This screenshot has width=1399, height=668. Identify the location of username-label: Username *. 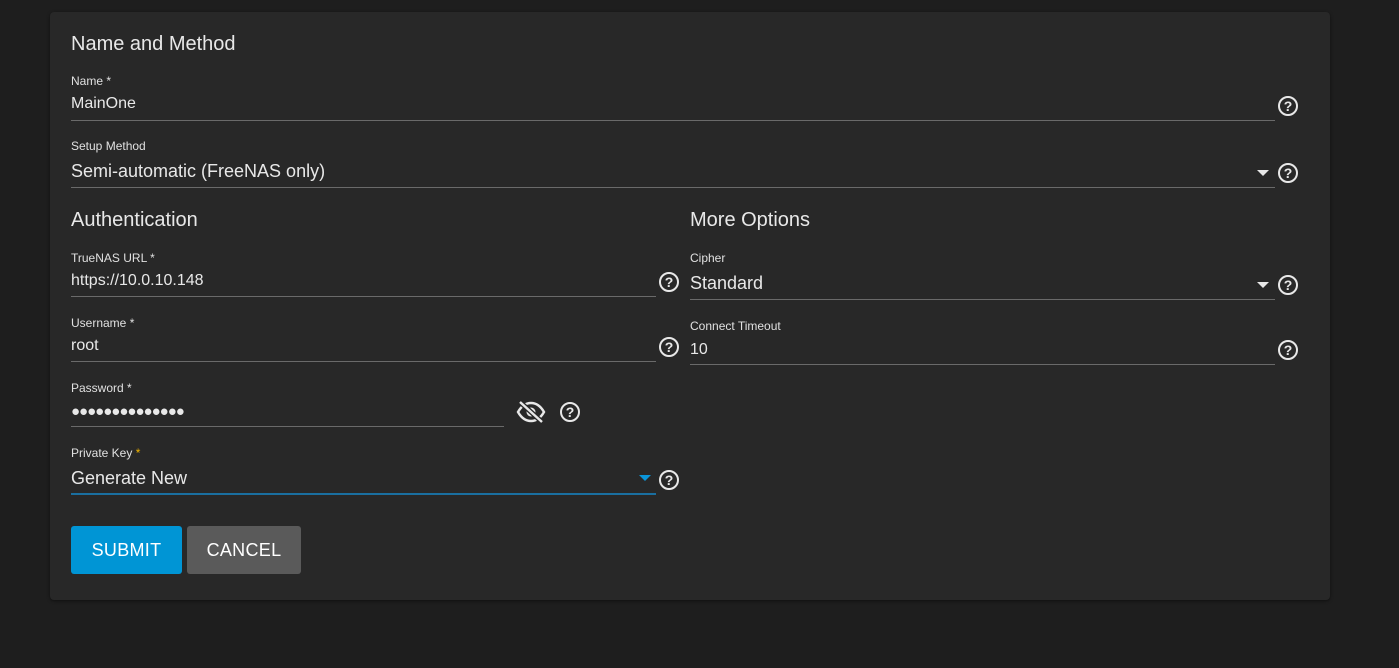
(103, 323).